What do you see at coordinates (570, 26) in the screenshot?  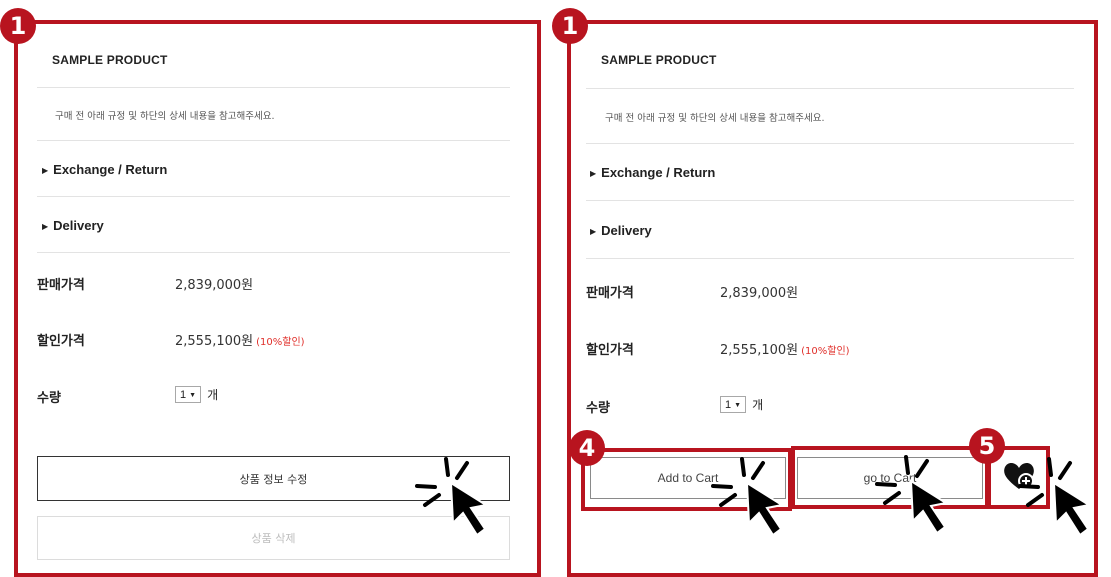 I see `step-badge-1-right: 1` at bounding box center [570, 26].